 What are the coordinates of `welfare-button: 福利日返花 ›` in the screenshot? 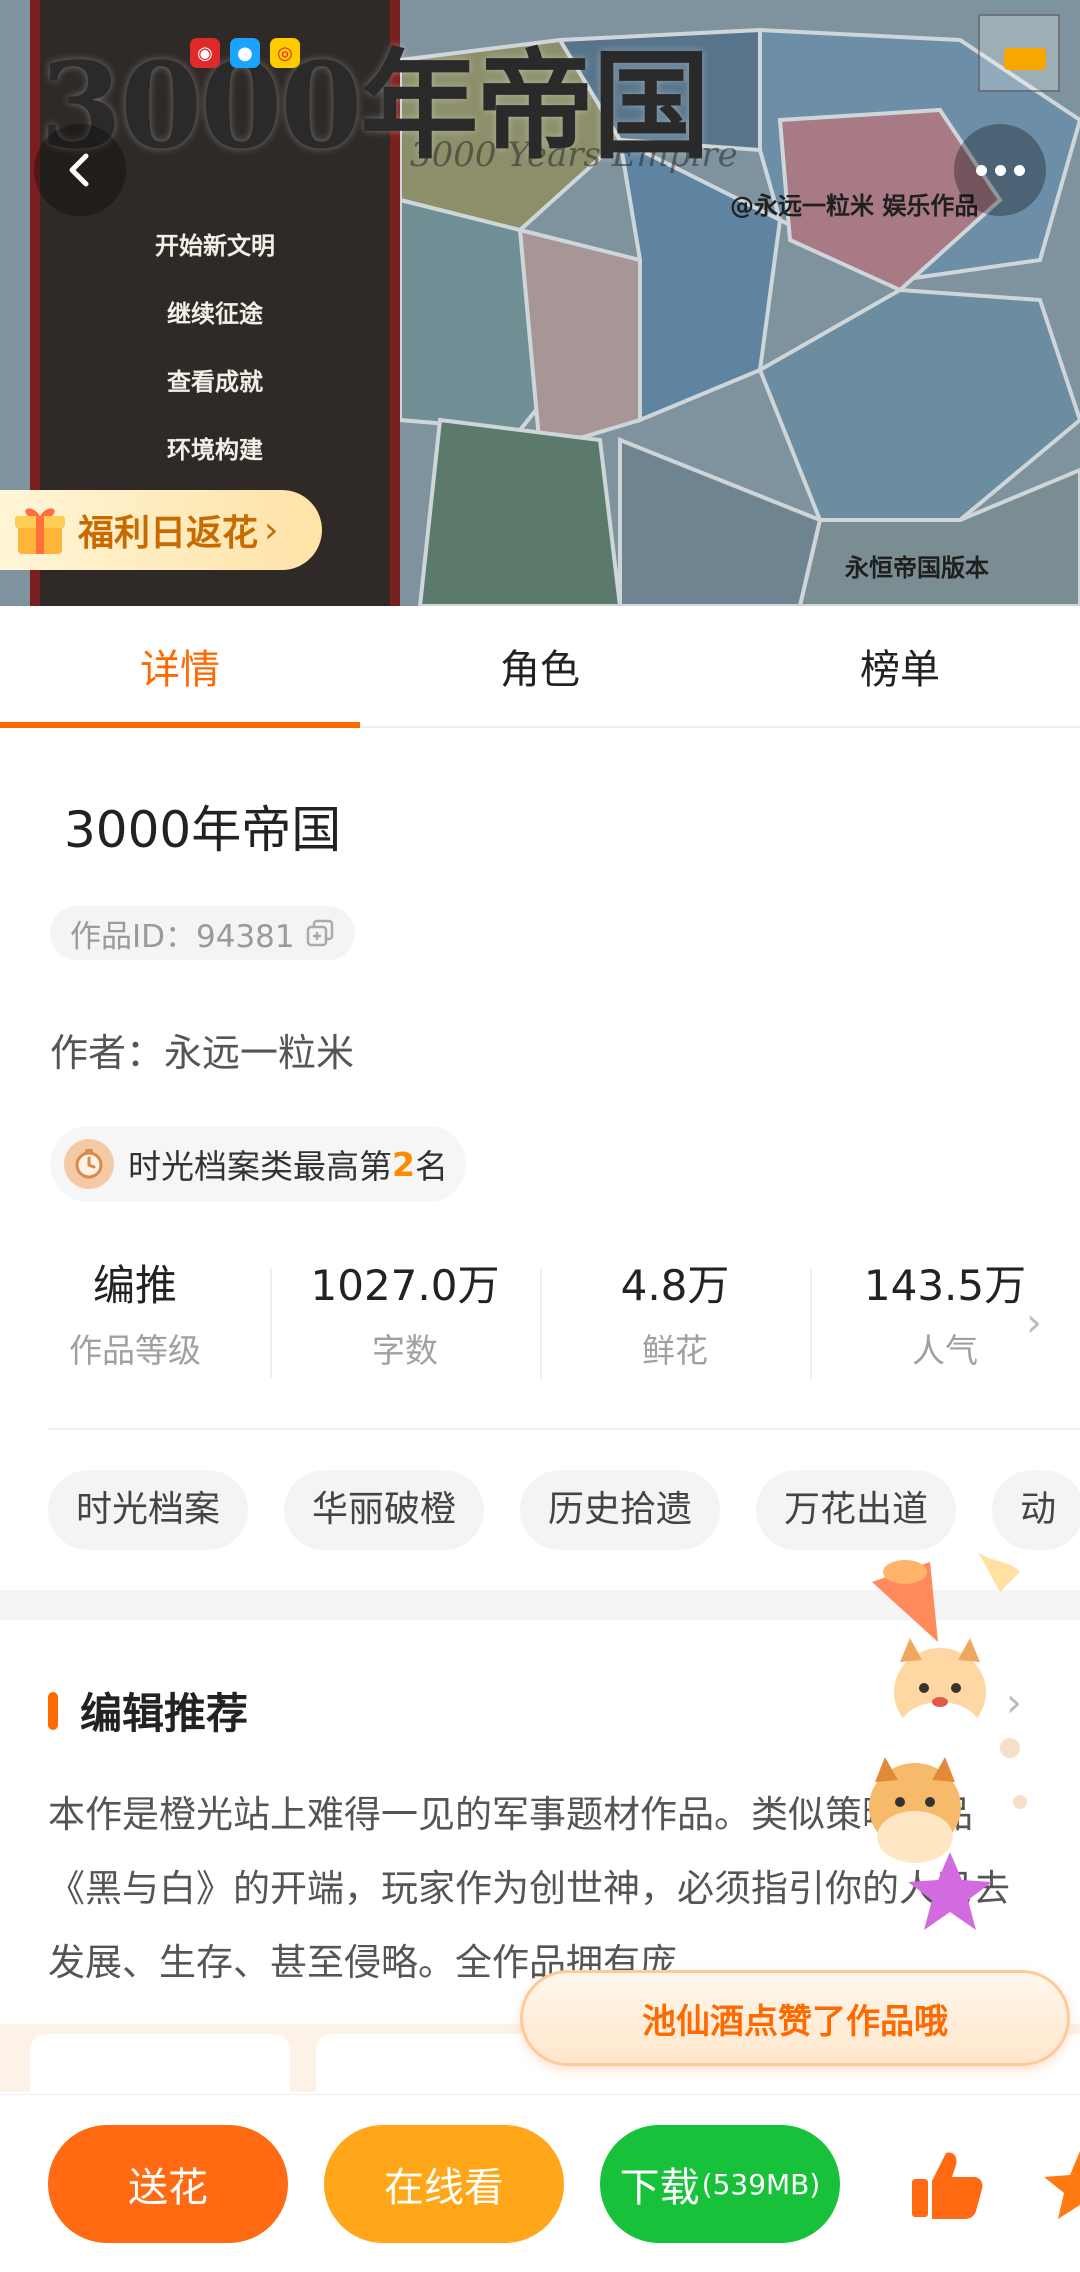 It's located at (161, 530).